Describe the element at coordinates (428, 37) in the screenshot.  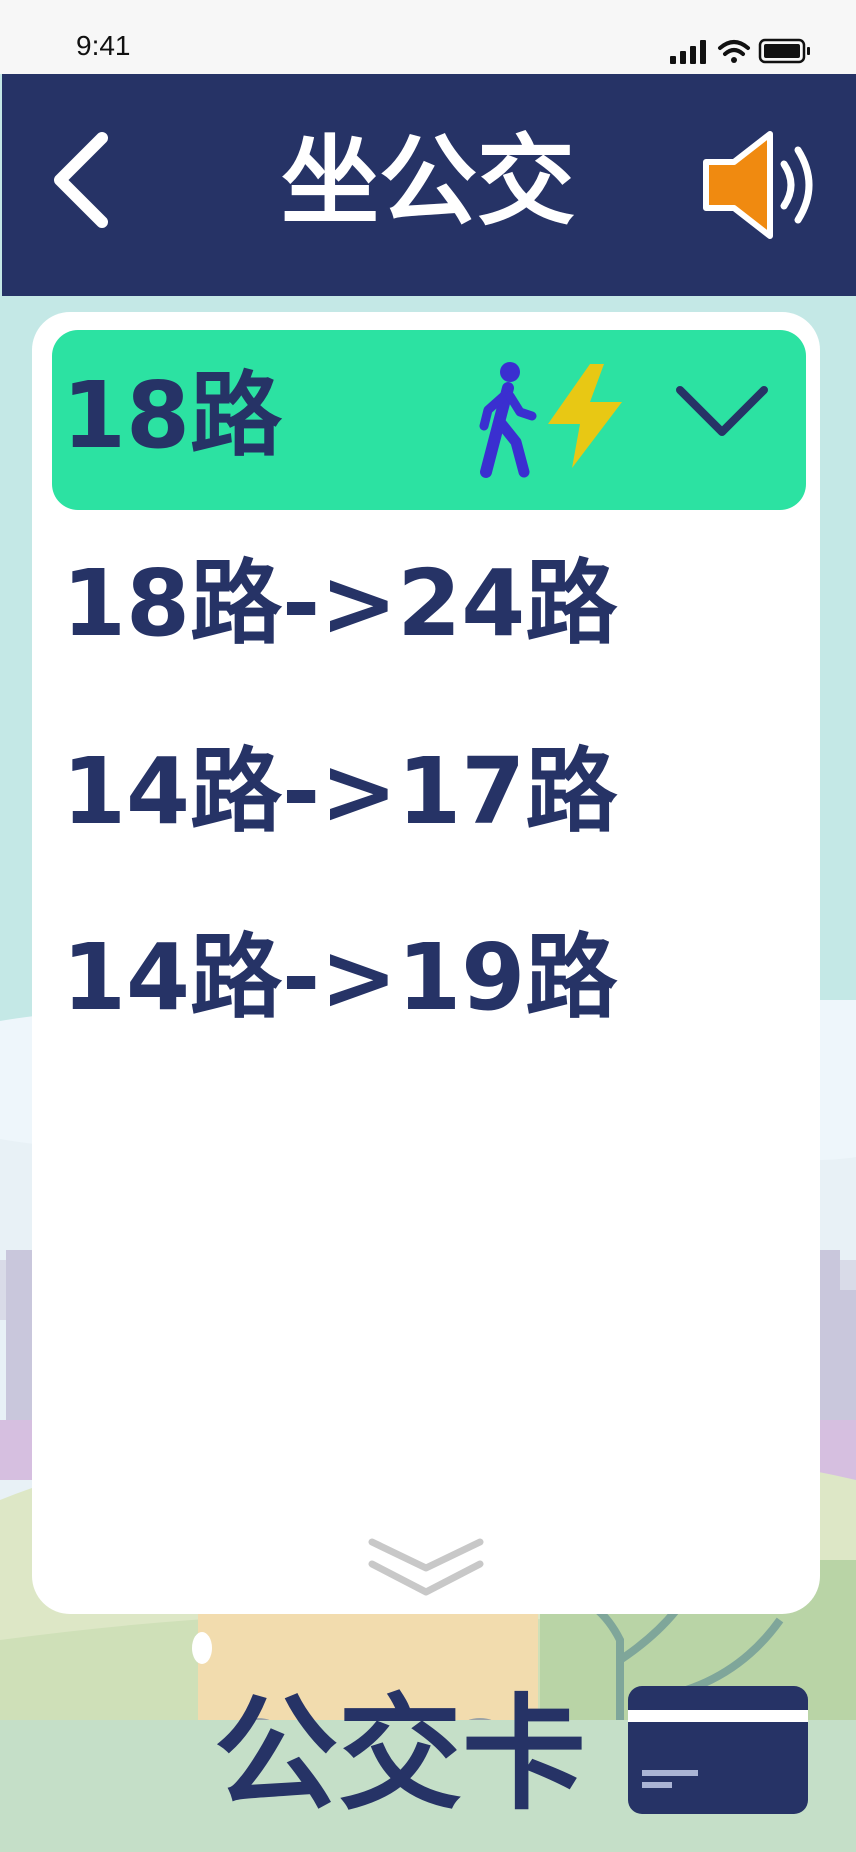
I see `status-bar: 9:41` at that location.